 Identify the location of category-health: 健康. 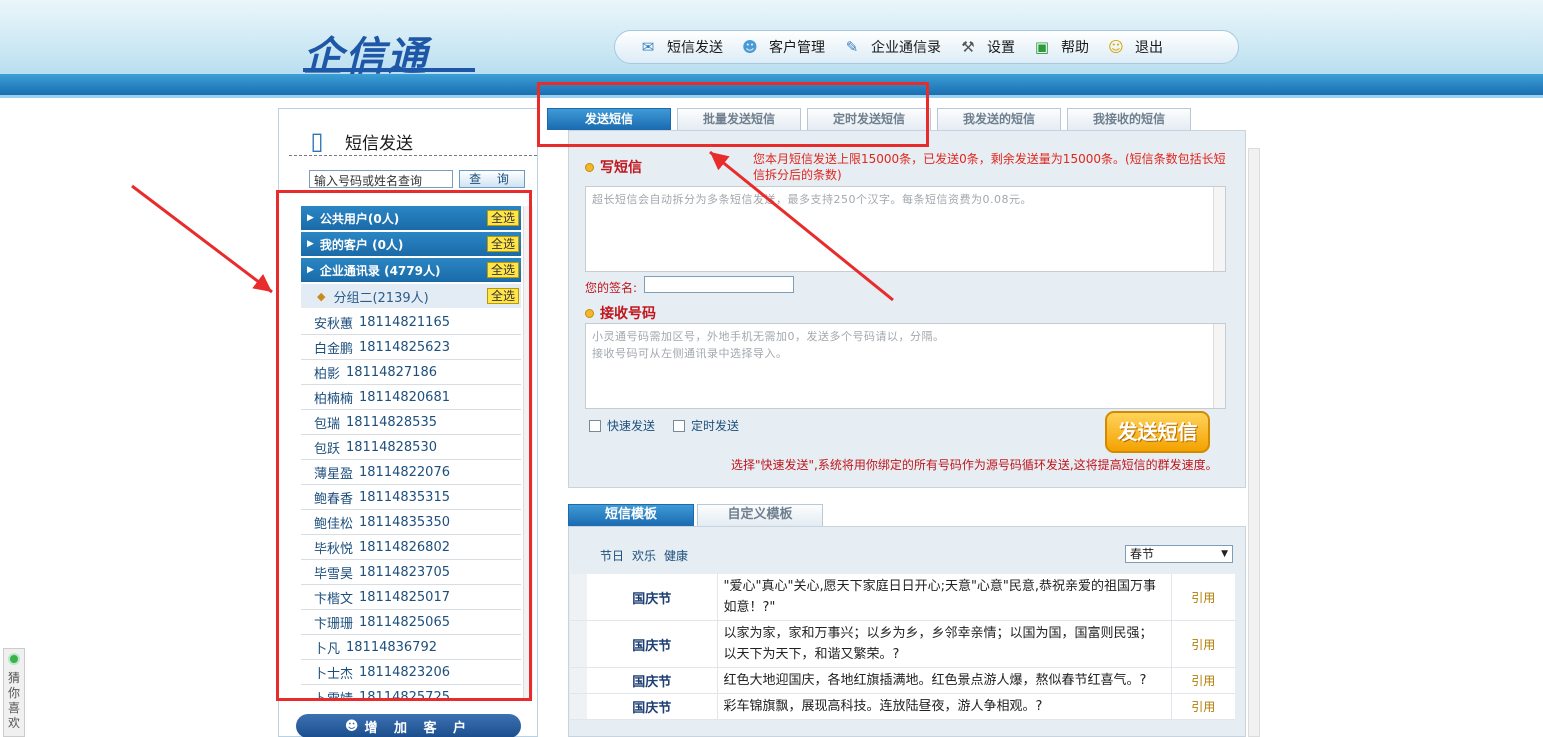
(676, 555).